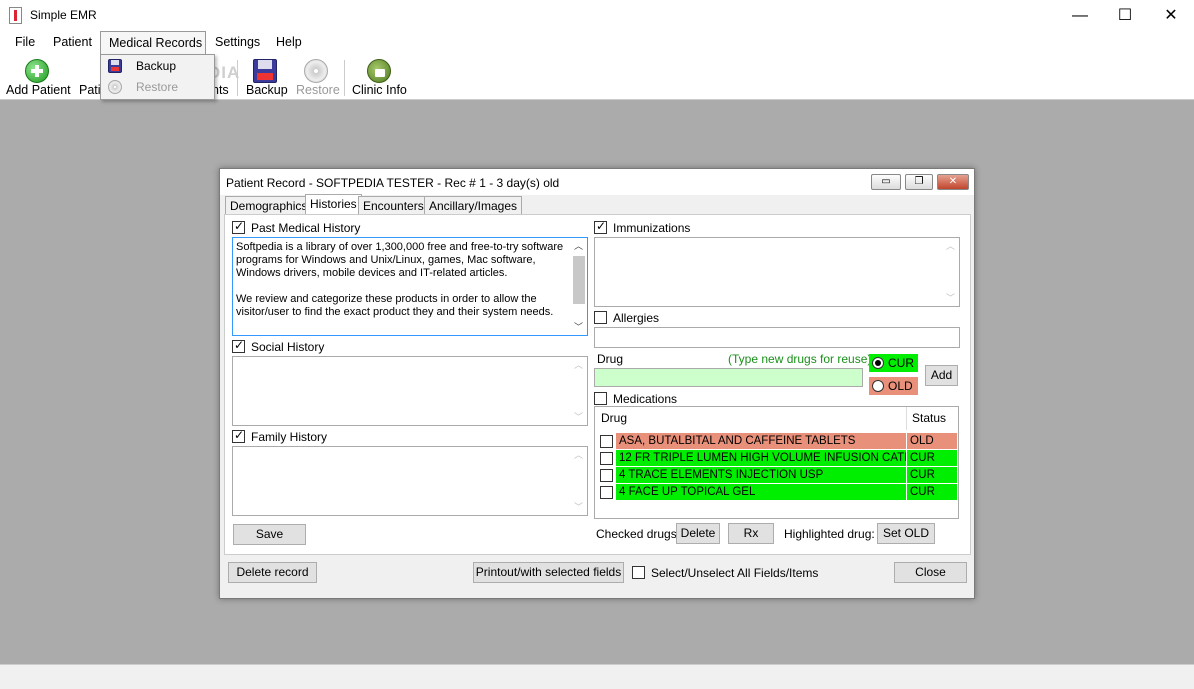 The image size is (1194, 689). What do you see at coordinates (906, 533) in the screenshot?
I see `set-old-button: Set OLD` at bounding box center [906, 533].